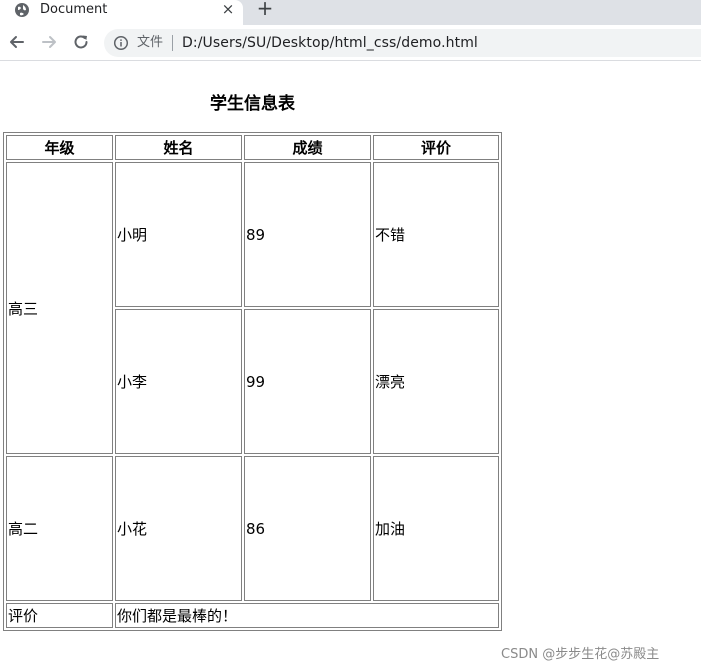  Describe the element at coordinates (121, 12) in the screenshot. I see `tab-document: Document ×` at that location.